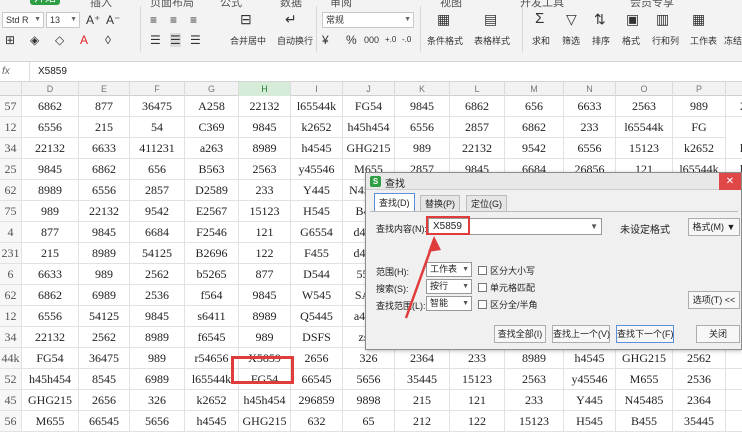 The width and height of the screenshot is (742, 444). Describe the element at coordinates (50, 358) in the screenshot. I see `table-cell: FG54` at that location.